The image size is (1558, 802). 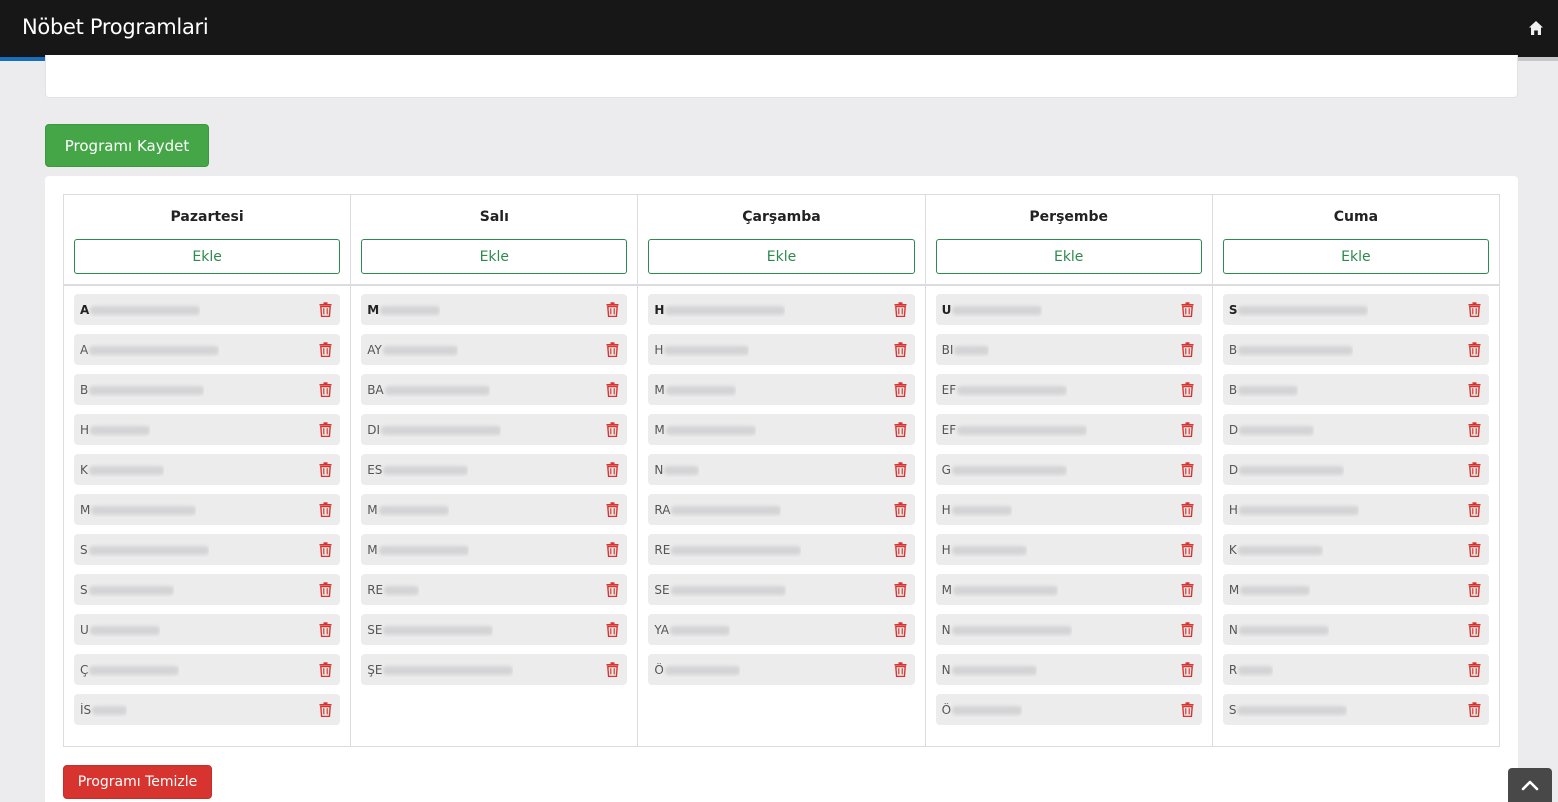 What do you see at coordinates (494, 669) in the screenshot?
I see `entry-item: ŞE` at bounding box center [494, 669].